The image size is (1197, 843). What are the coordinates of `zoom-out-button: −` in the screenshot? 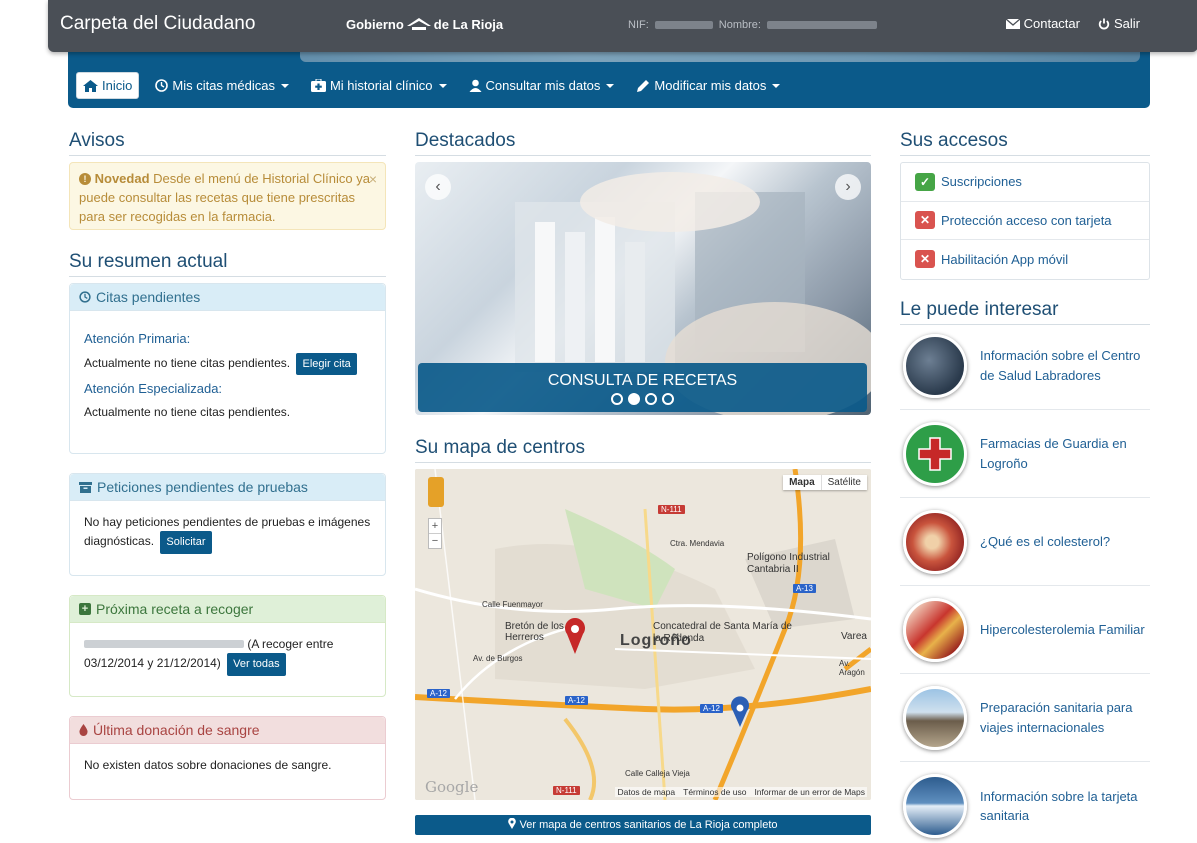 It's located at (435, 540).